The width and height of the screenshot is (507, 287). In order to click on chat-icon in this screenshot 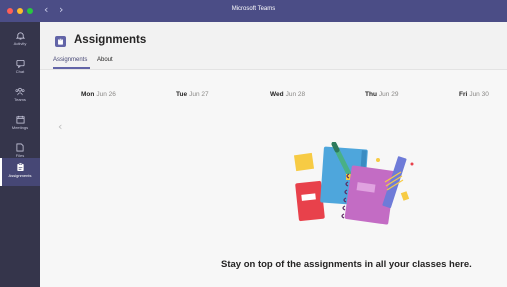, I will do `click(20, 63)`.